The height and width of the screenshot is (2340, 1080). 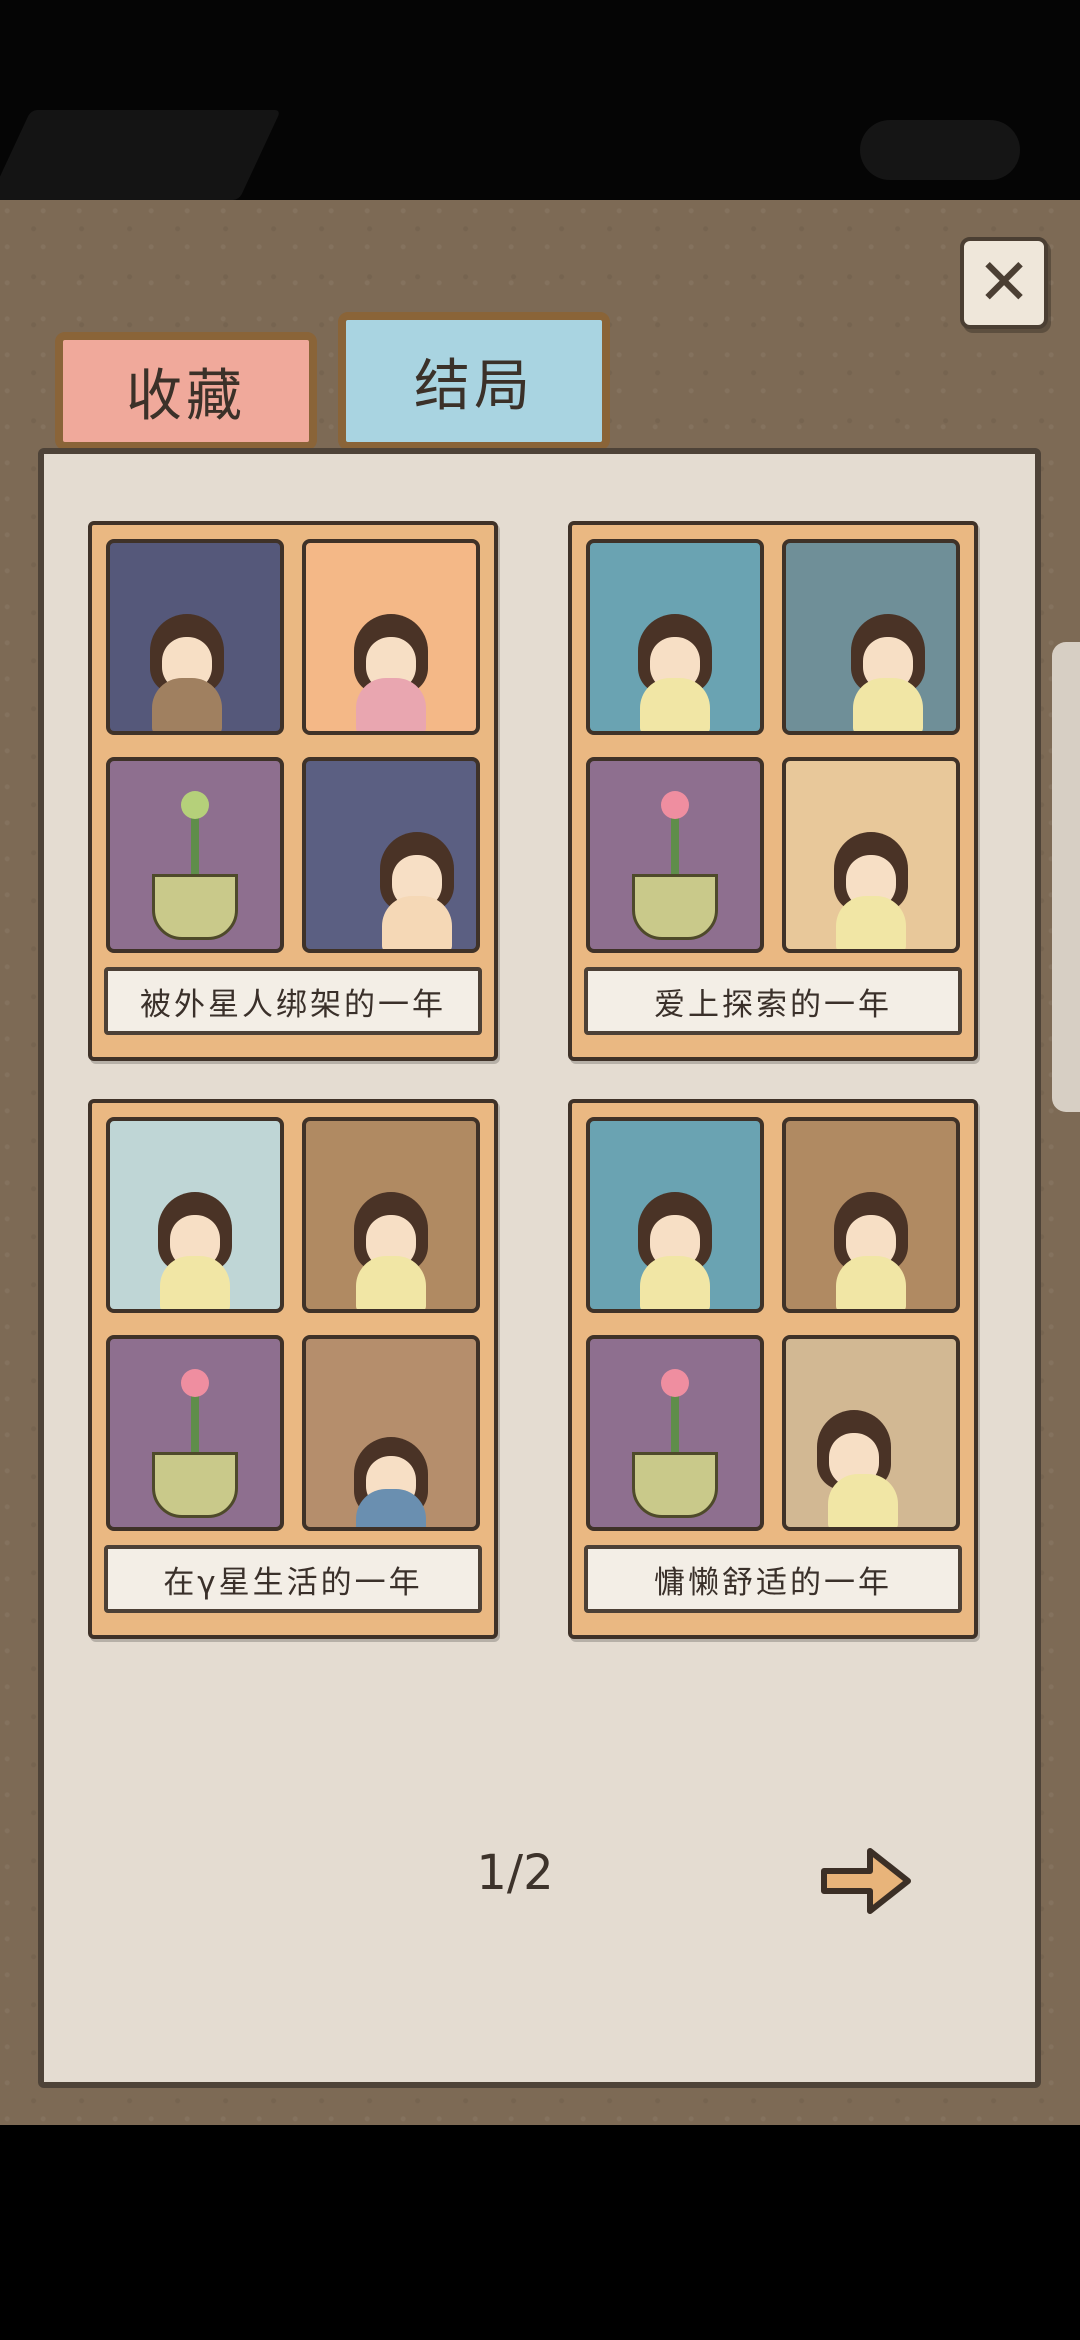 I want to click on ending-card-4-title: 慵懒舒适的一年, so click(x=773, y=1579).